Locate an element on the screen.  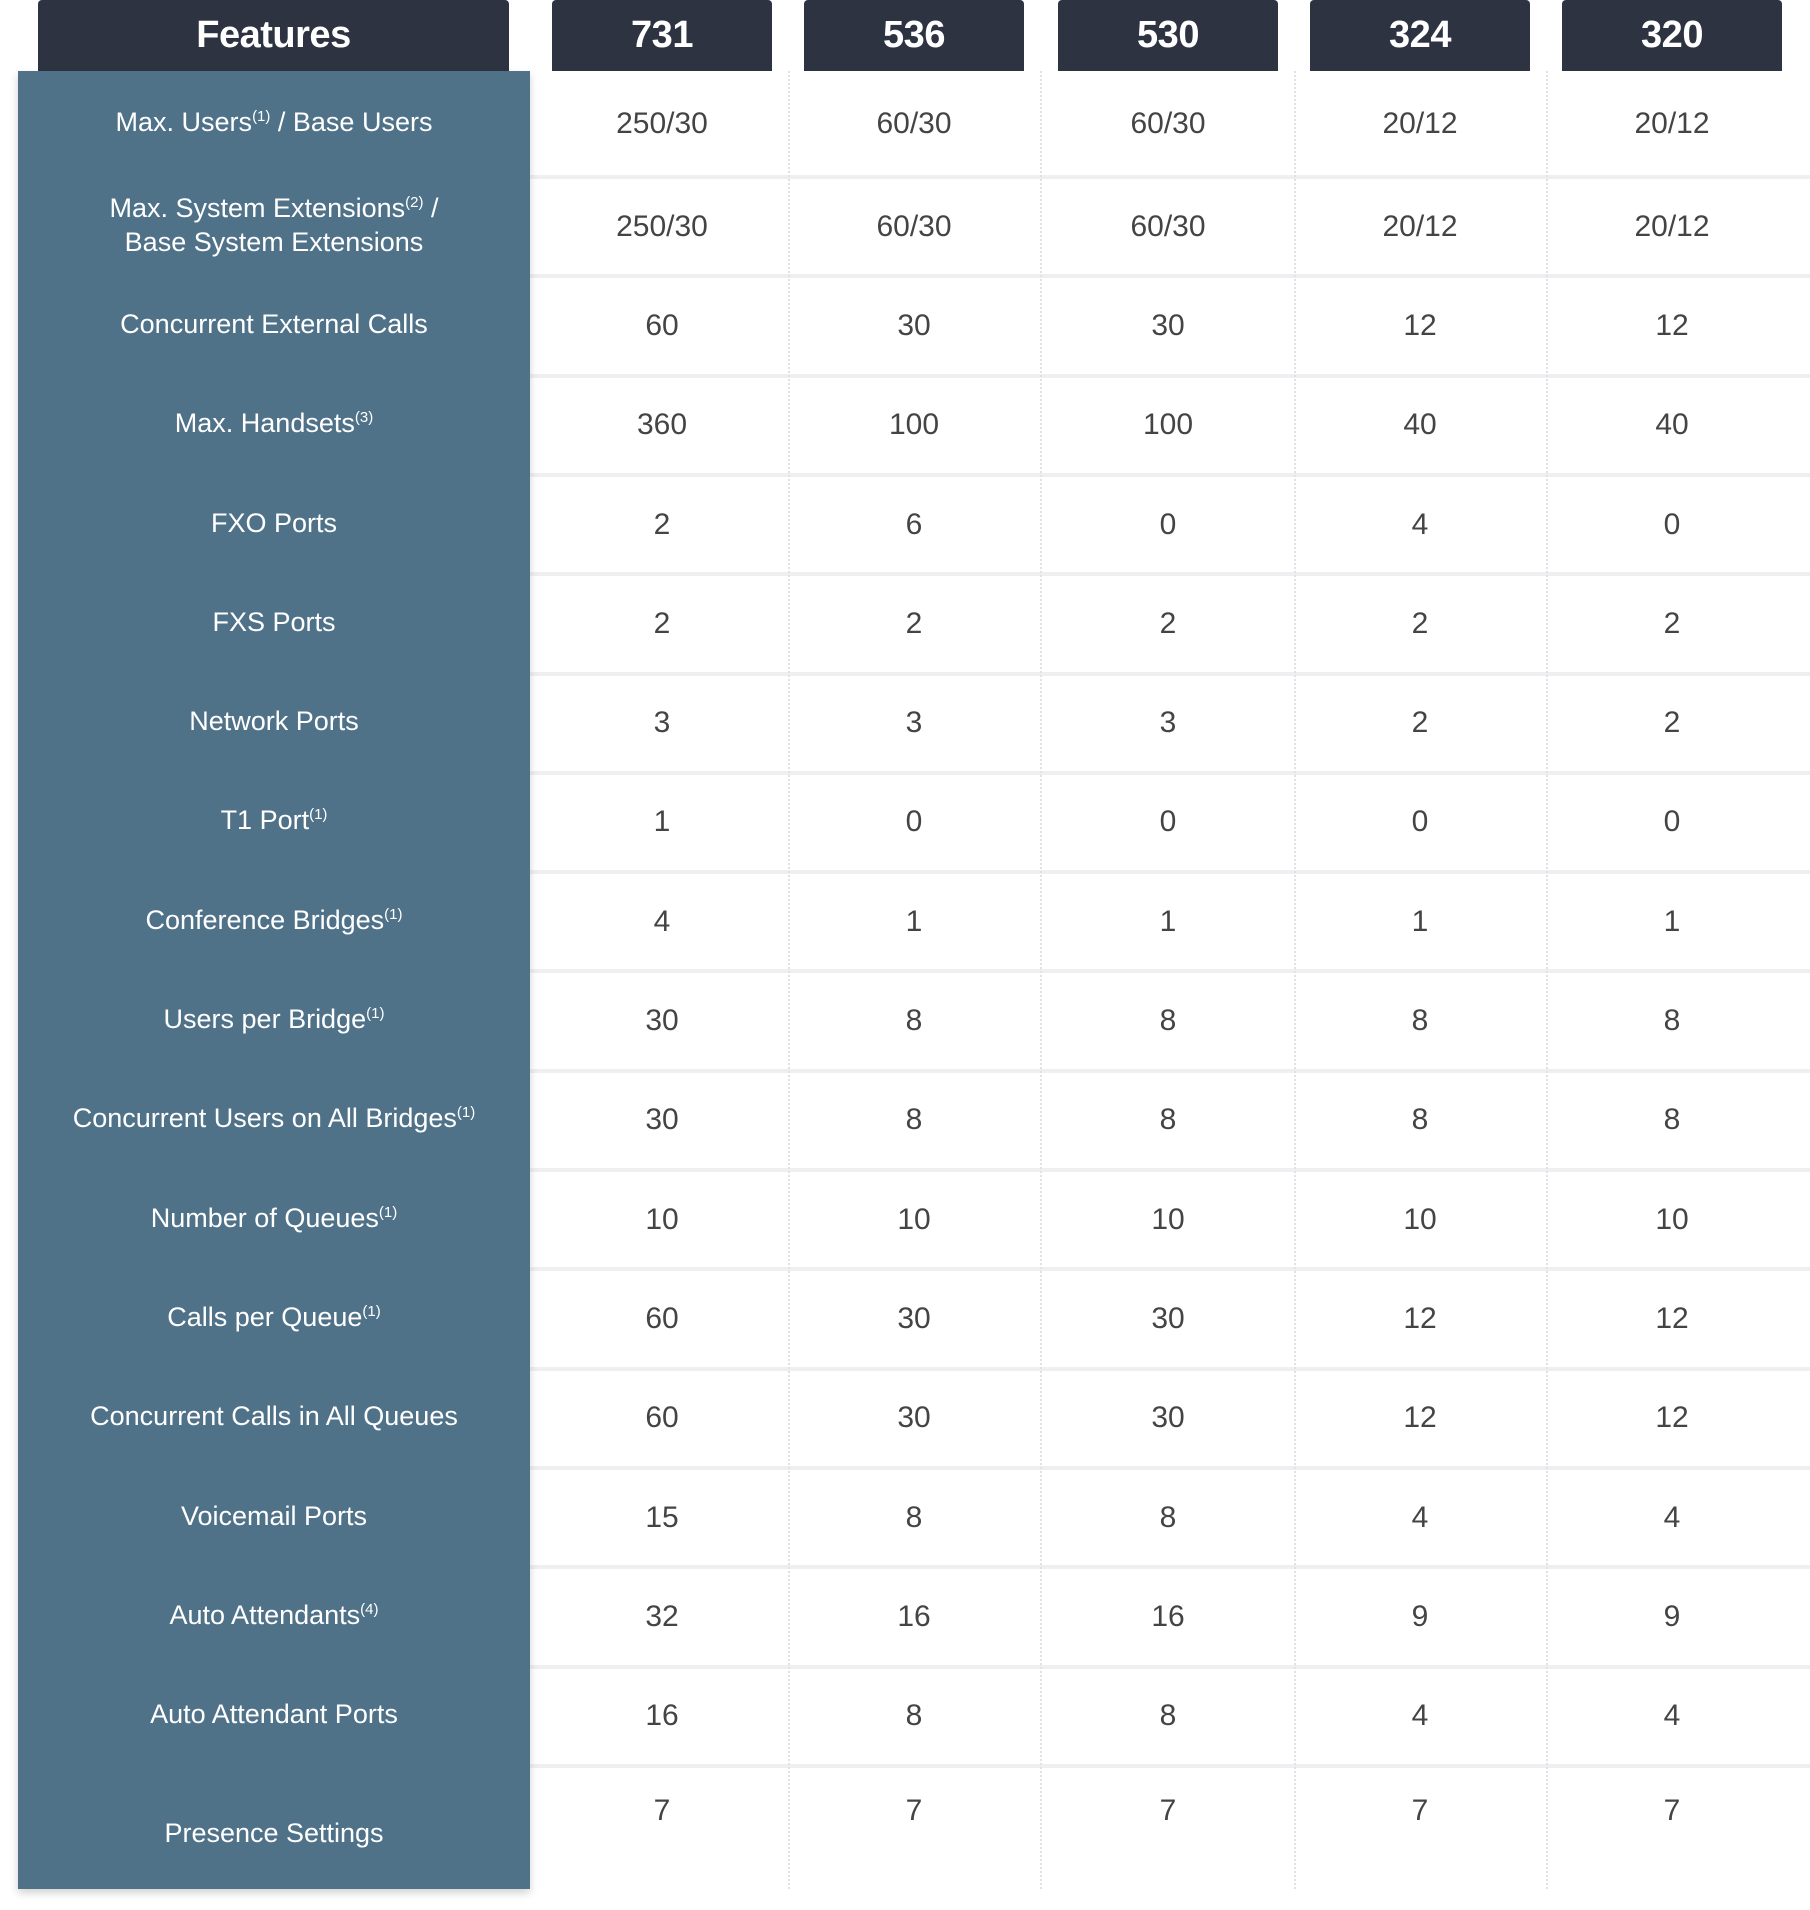
feature-name: Auto Attendant Ports is located at coordinates (274, 1714).